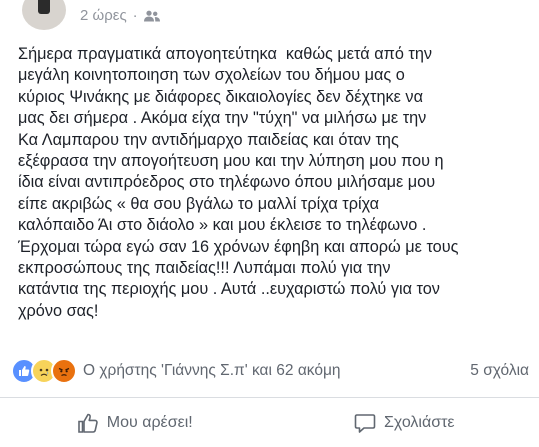  I want to click on like-button: Μου αρέσει!, so click(135, 423).